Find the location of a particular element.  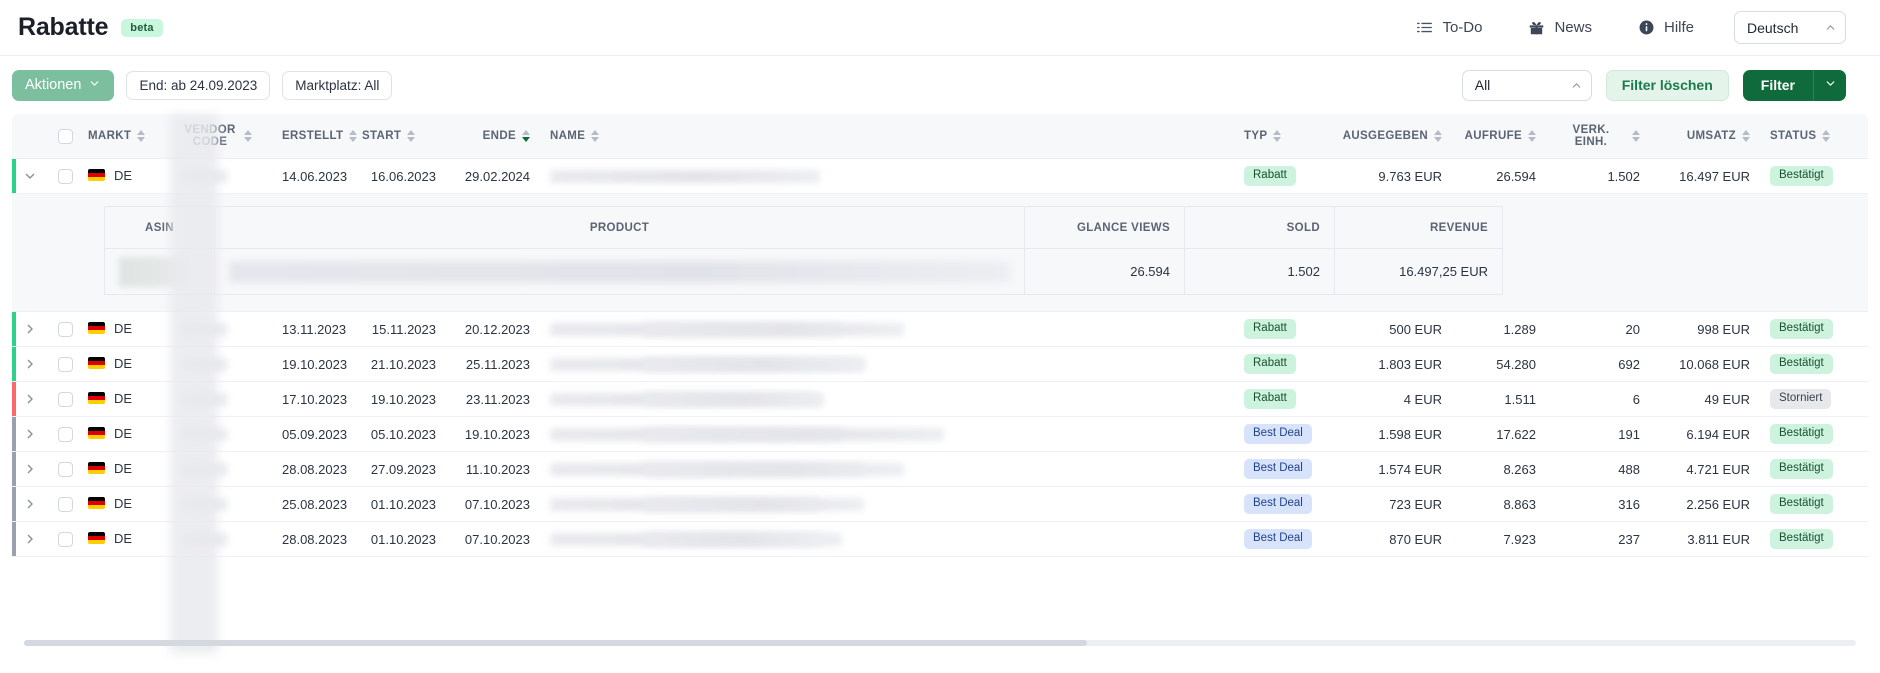

horizontal-scrollbar is located at coordinates (940, 643).